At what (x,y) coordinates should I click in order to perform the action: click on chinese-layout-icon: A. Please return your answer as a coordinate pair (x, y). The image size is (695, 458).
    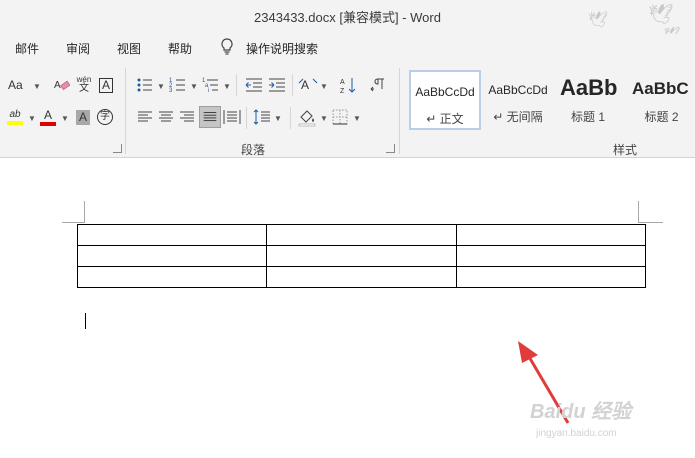
    Looking at the image, I should click on (308, 85).